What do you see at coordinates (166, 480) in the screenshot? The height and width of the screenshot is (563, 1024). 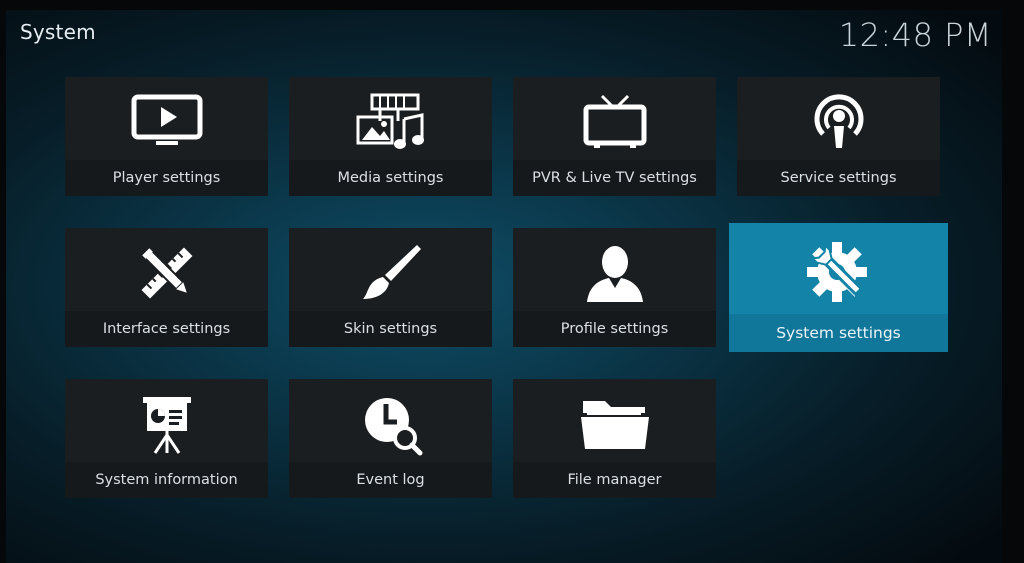 I see `tile-label: System information` at bounding box center [166, 480].